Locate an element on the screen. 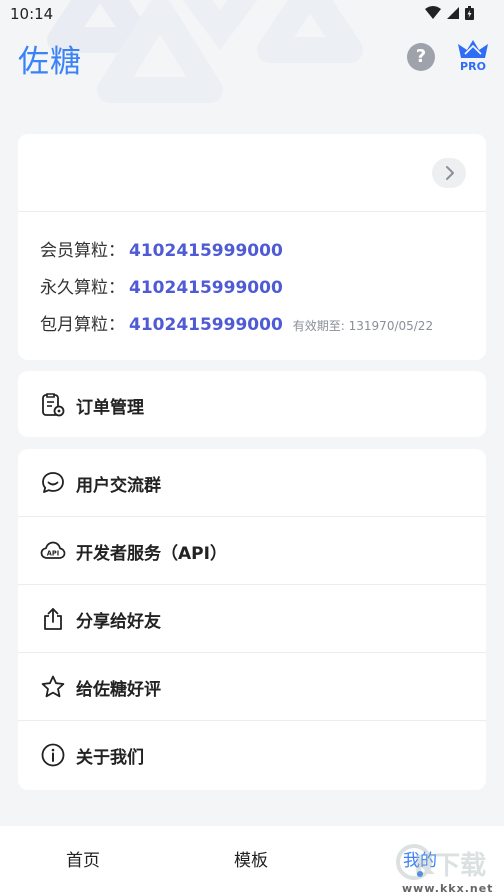 The image size is (504, 896). watermark-text: www.kkx.net is located at coordinates (448, 888).